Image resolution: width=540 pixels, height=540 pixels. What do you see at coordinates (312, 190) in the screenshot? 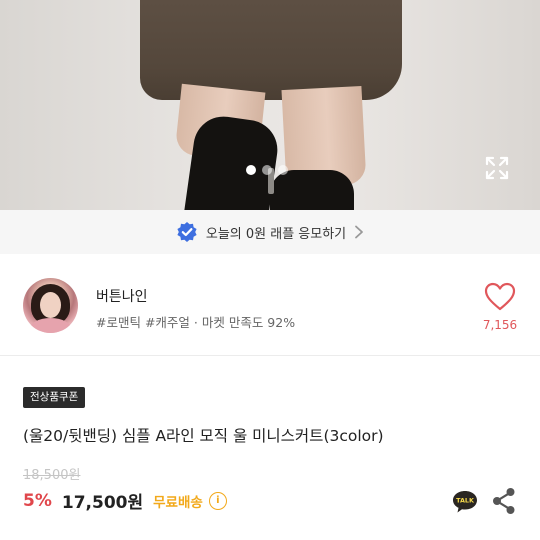
I see `photo-boot-right` at bounding box center [312, 190].